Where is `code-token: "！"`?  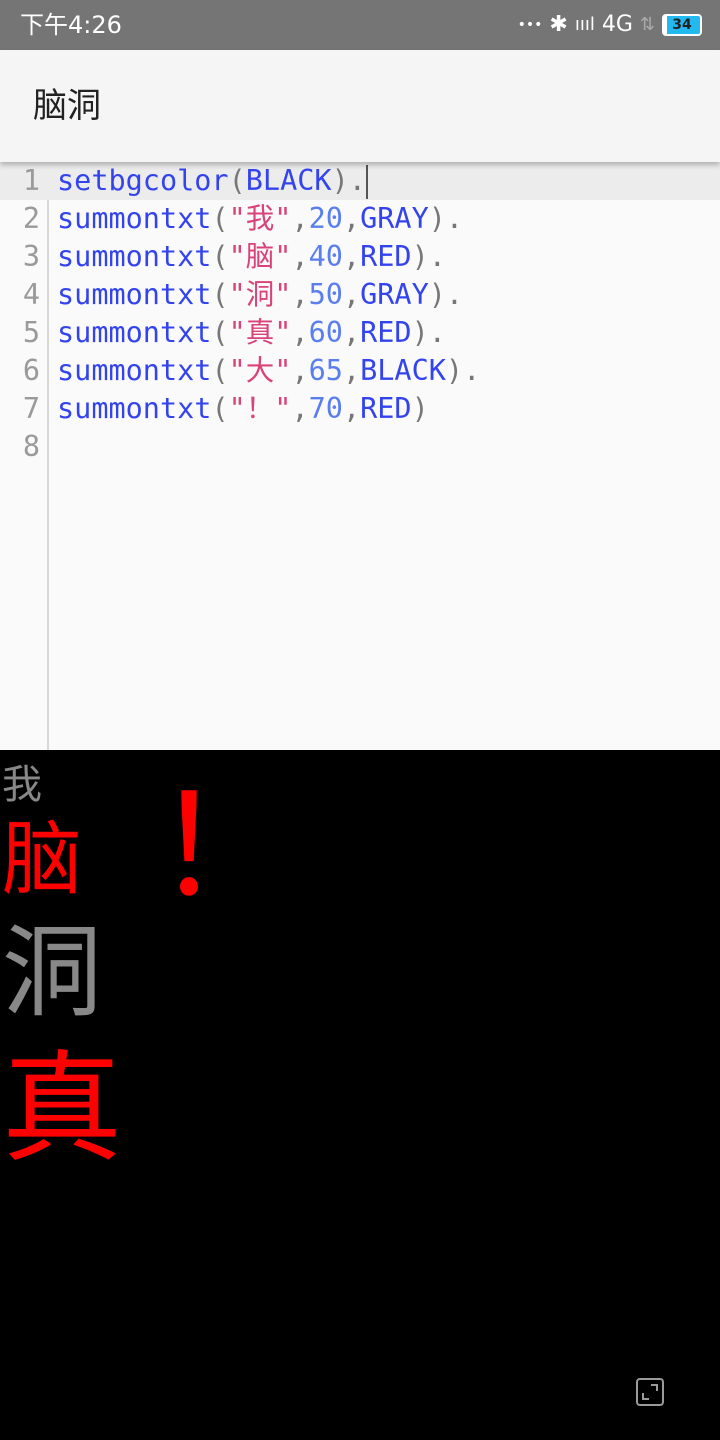
code-token: "！" is located at coordinates (260, 408).